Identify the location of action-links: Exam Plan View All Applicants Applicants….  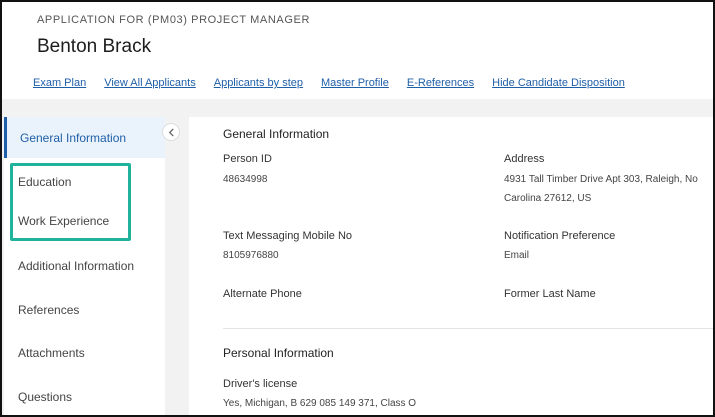
(329, 83).